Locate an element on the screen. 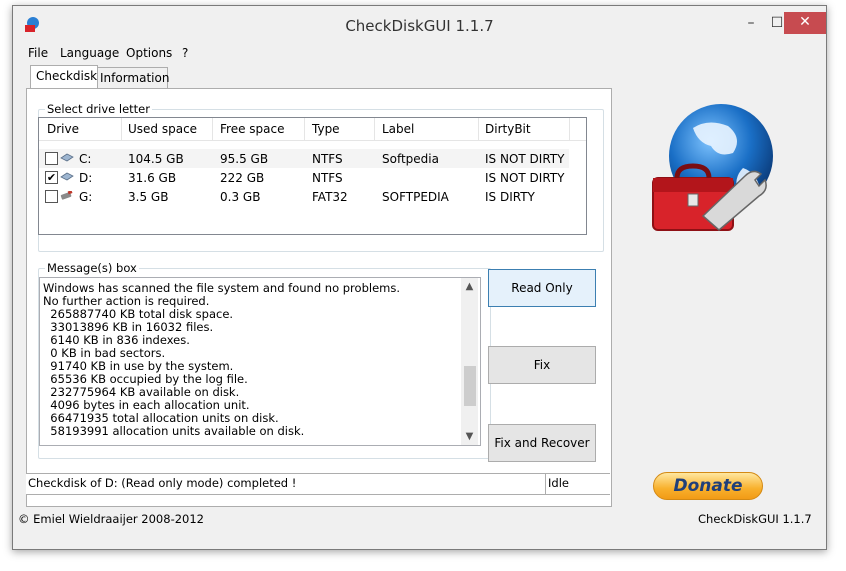  drive-row-d: ✔ D: 31.6 GB 222 GB NTFS IS NOT DIRTY is located at coordinates (304, 177).